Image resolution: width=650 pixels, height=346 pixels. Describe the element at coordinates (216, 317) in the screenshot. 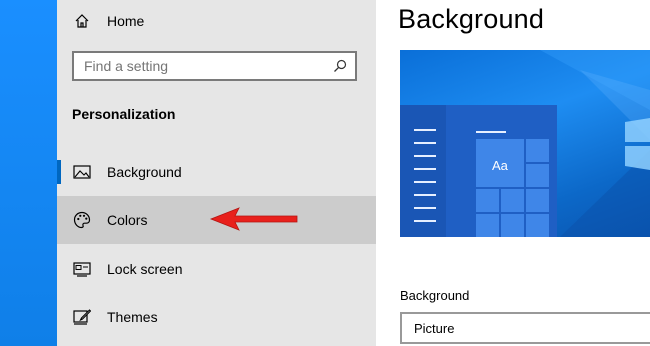

I see `sidebar-item-themes: Themes` at that location.